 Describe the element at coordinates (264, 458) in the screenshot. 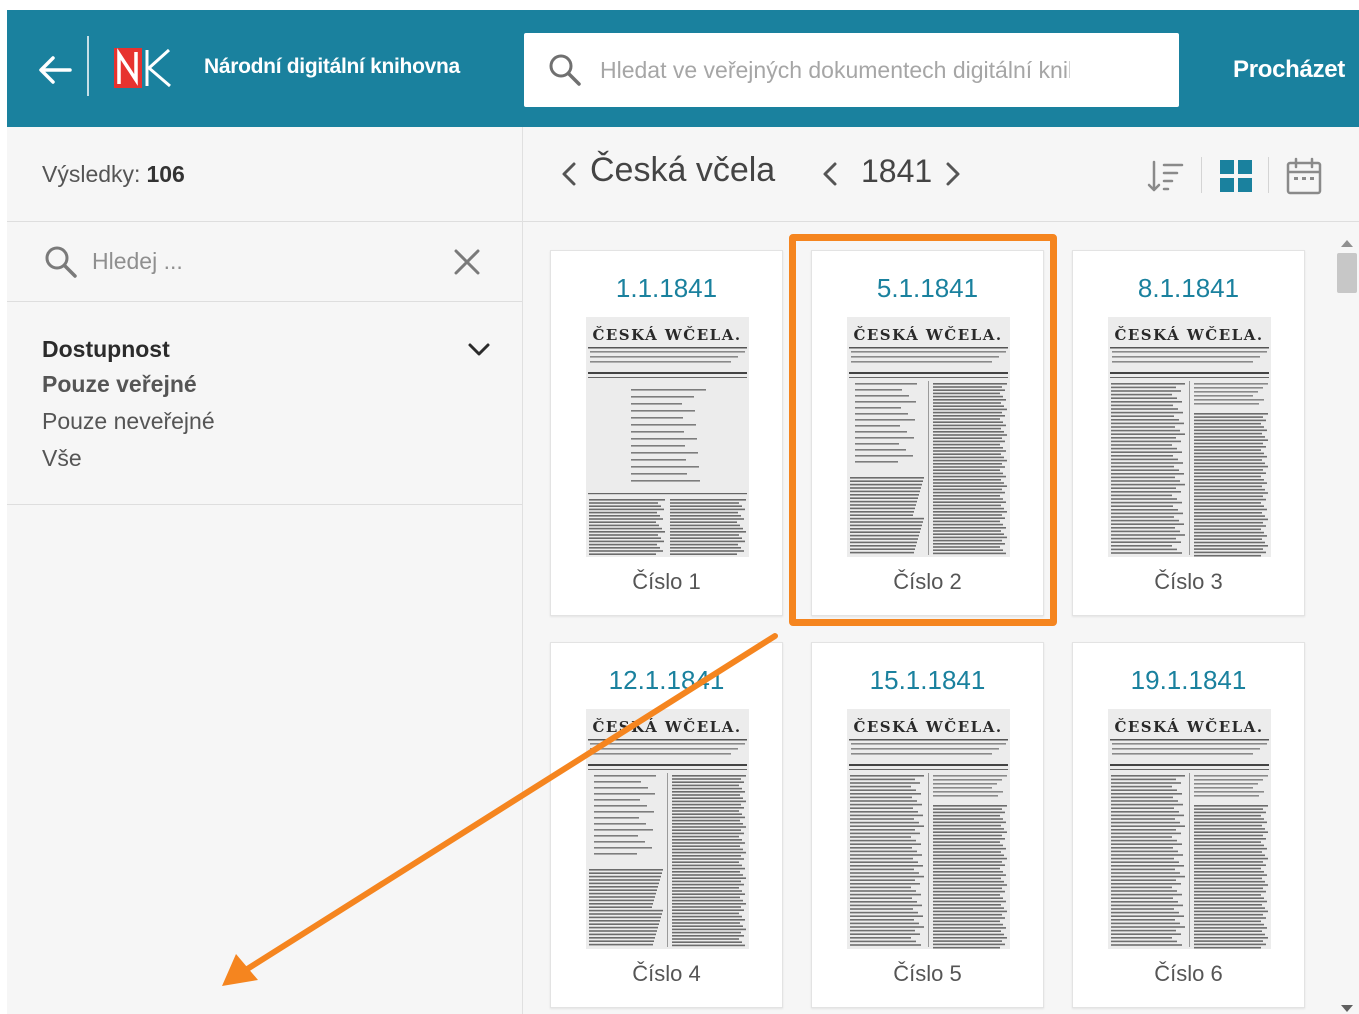

I see `facet-option-all: Vše` at that location.